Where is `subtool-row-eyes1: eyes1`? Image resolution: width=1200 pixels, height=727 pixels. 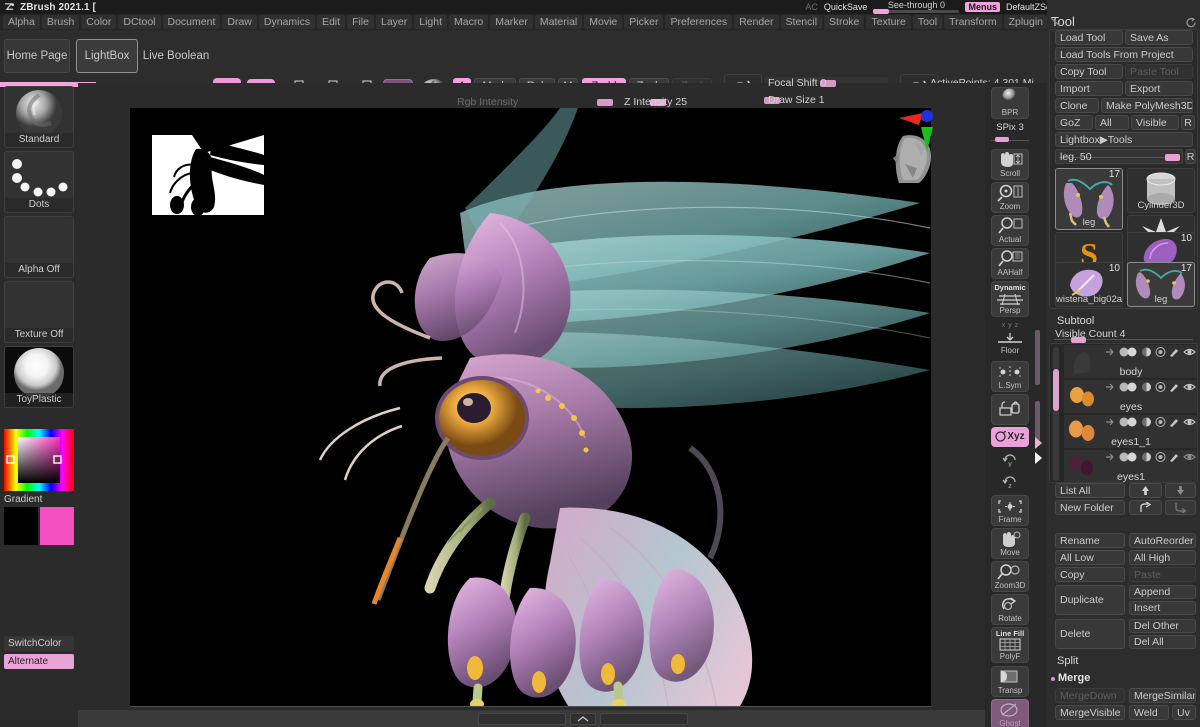 subtool-row-eyes1: eyes1 is located at coordinates (1130, 466).